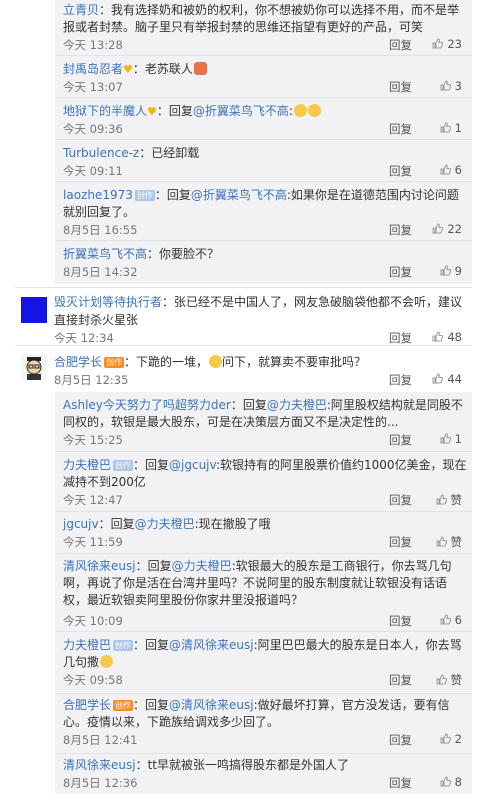 The width and height of the screenshot is (489, 806). What do you see at coordinates (81, 10) in the screenshot?
I see `reply-username: 立青贝` at bounding box center [81, 10].